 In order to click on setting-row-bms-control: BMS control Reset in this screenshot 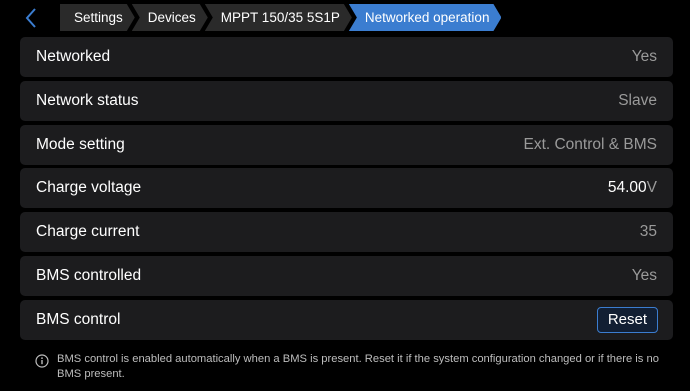, I will do `click(346, 319)`.